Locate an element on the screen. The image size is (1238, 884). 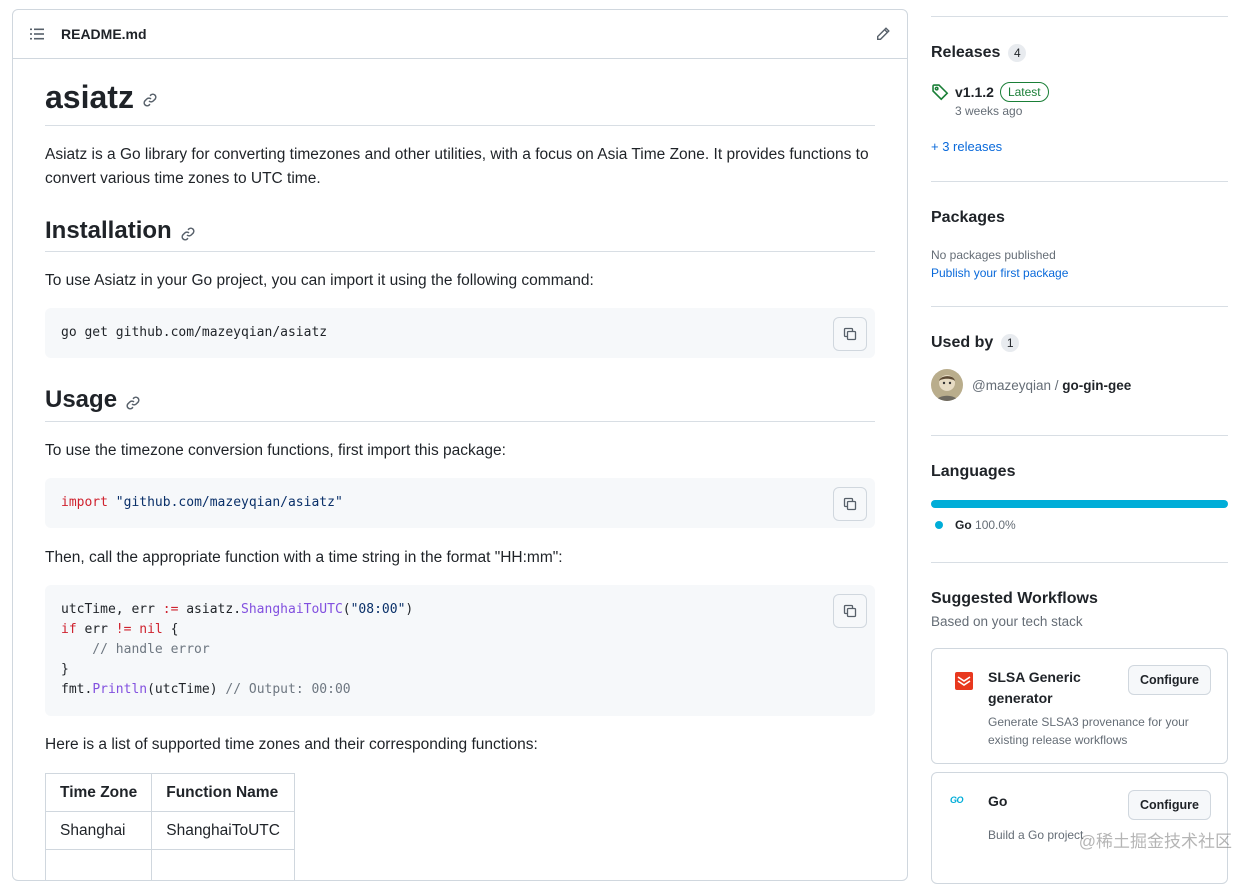
code-text: asiatz. is located at coordinates (210, 609).